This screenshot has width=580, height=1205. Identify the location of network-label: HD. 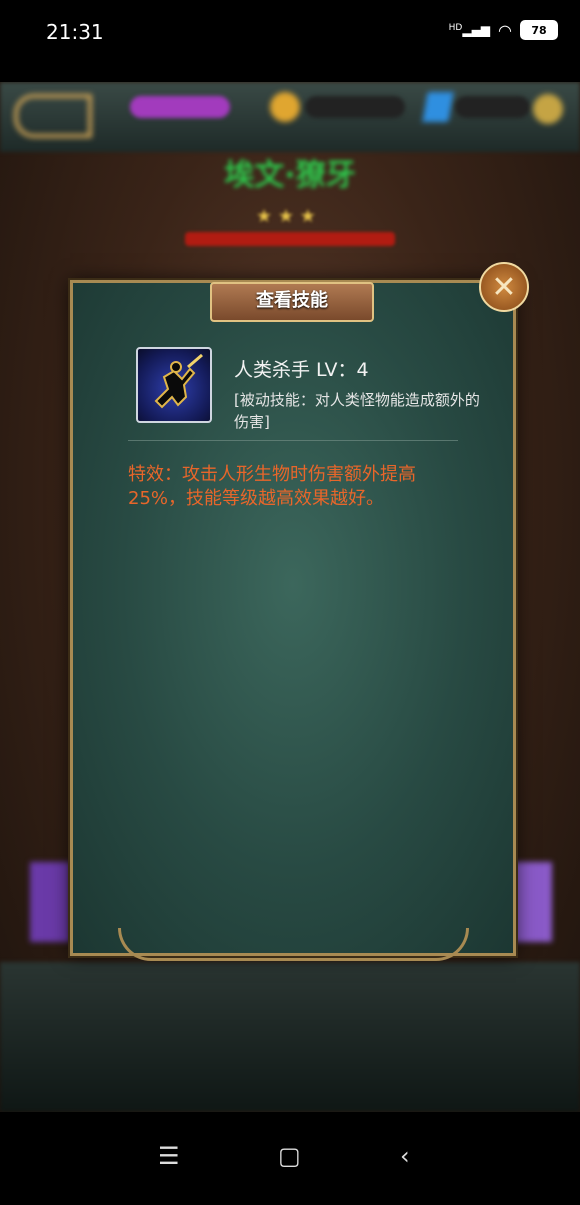
(455, 28).